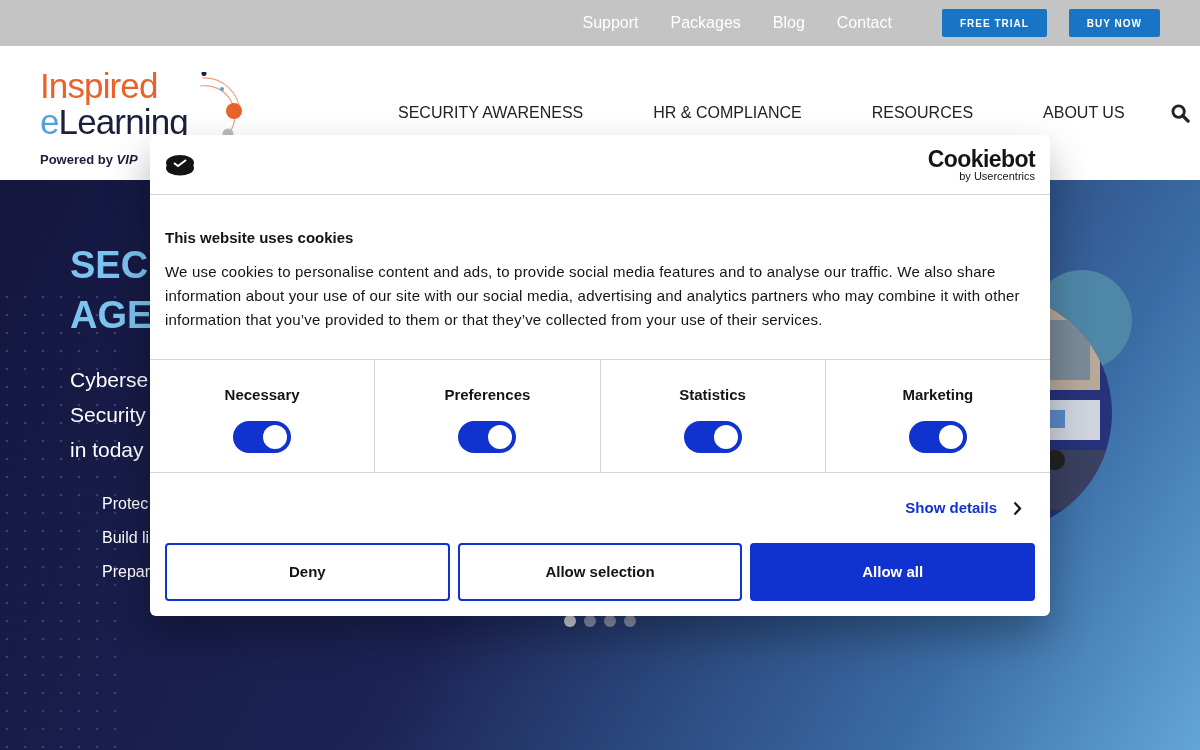  I want to click on nav-link: HR & COMPLIANCE, so click(727, 113).